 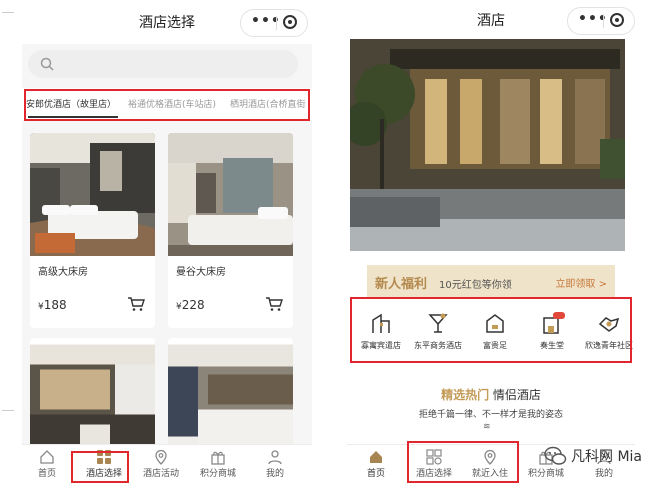 I want to click on room-card: 高级大床房 ¥188, so click(x=92, y=230).